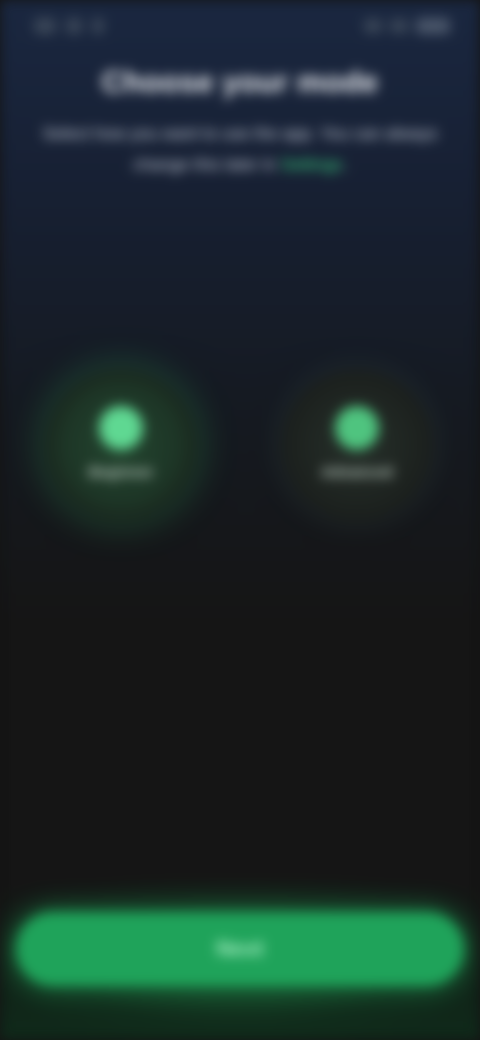 The image size is (480, 1040). I want to click on option-label: Advanced, so click(357, 472).